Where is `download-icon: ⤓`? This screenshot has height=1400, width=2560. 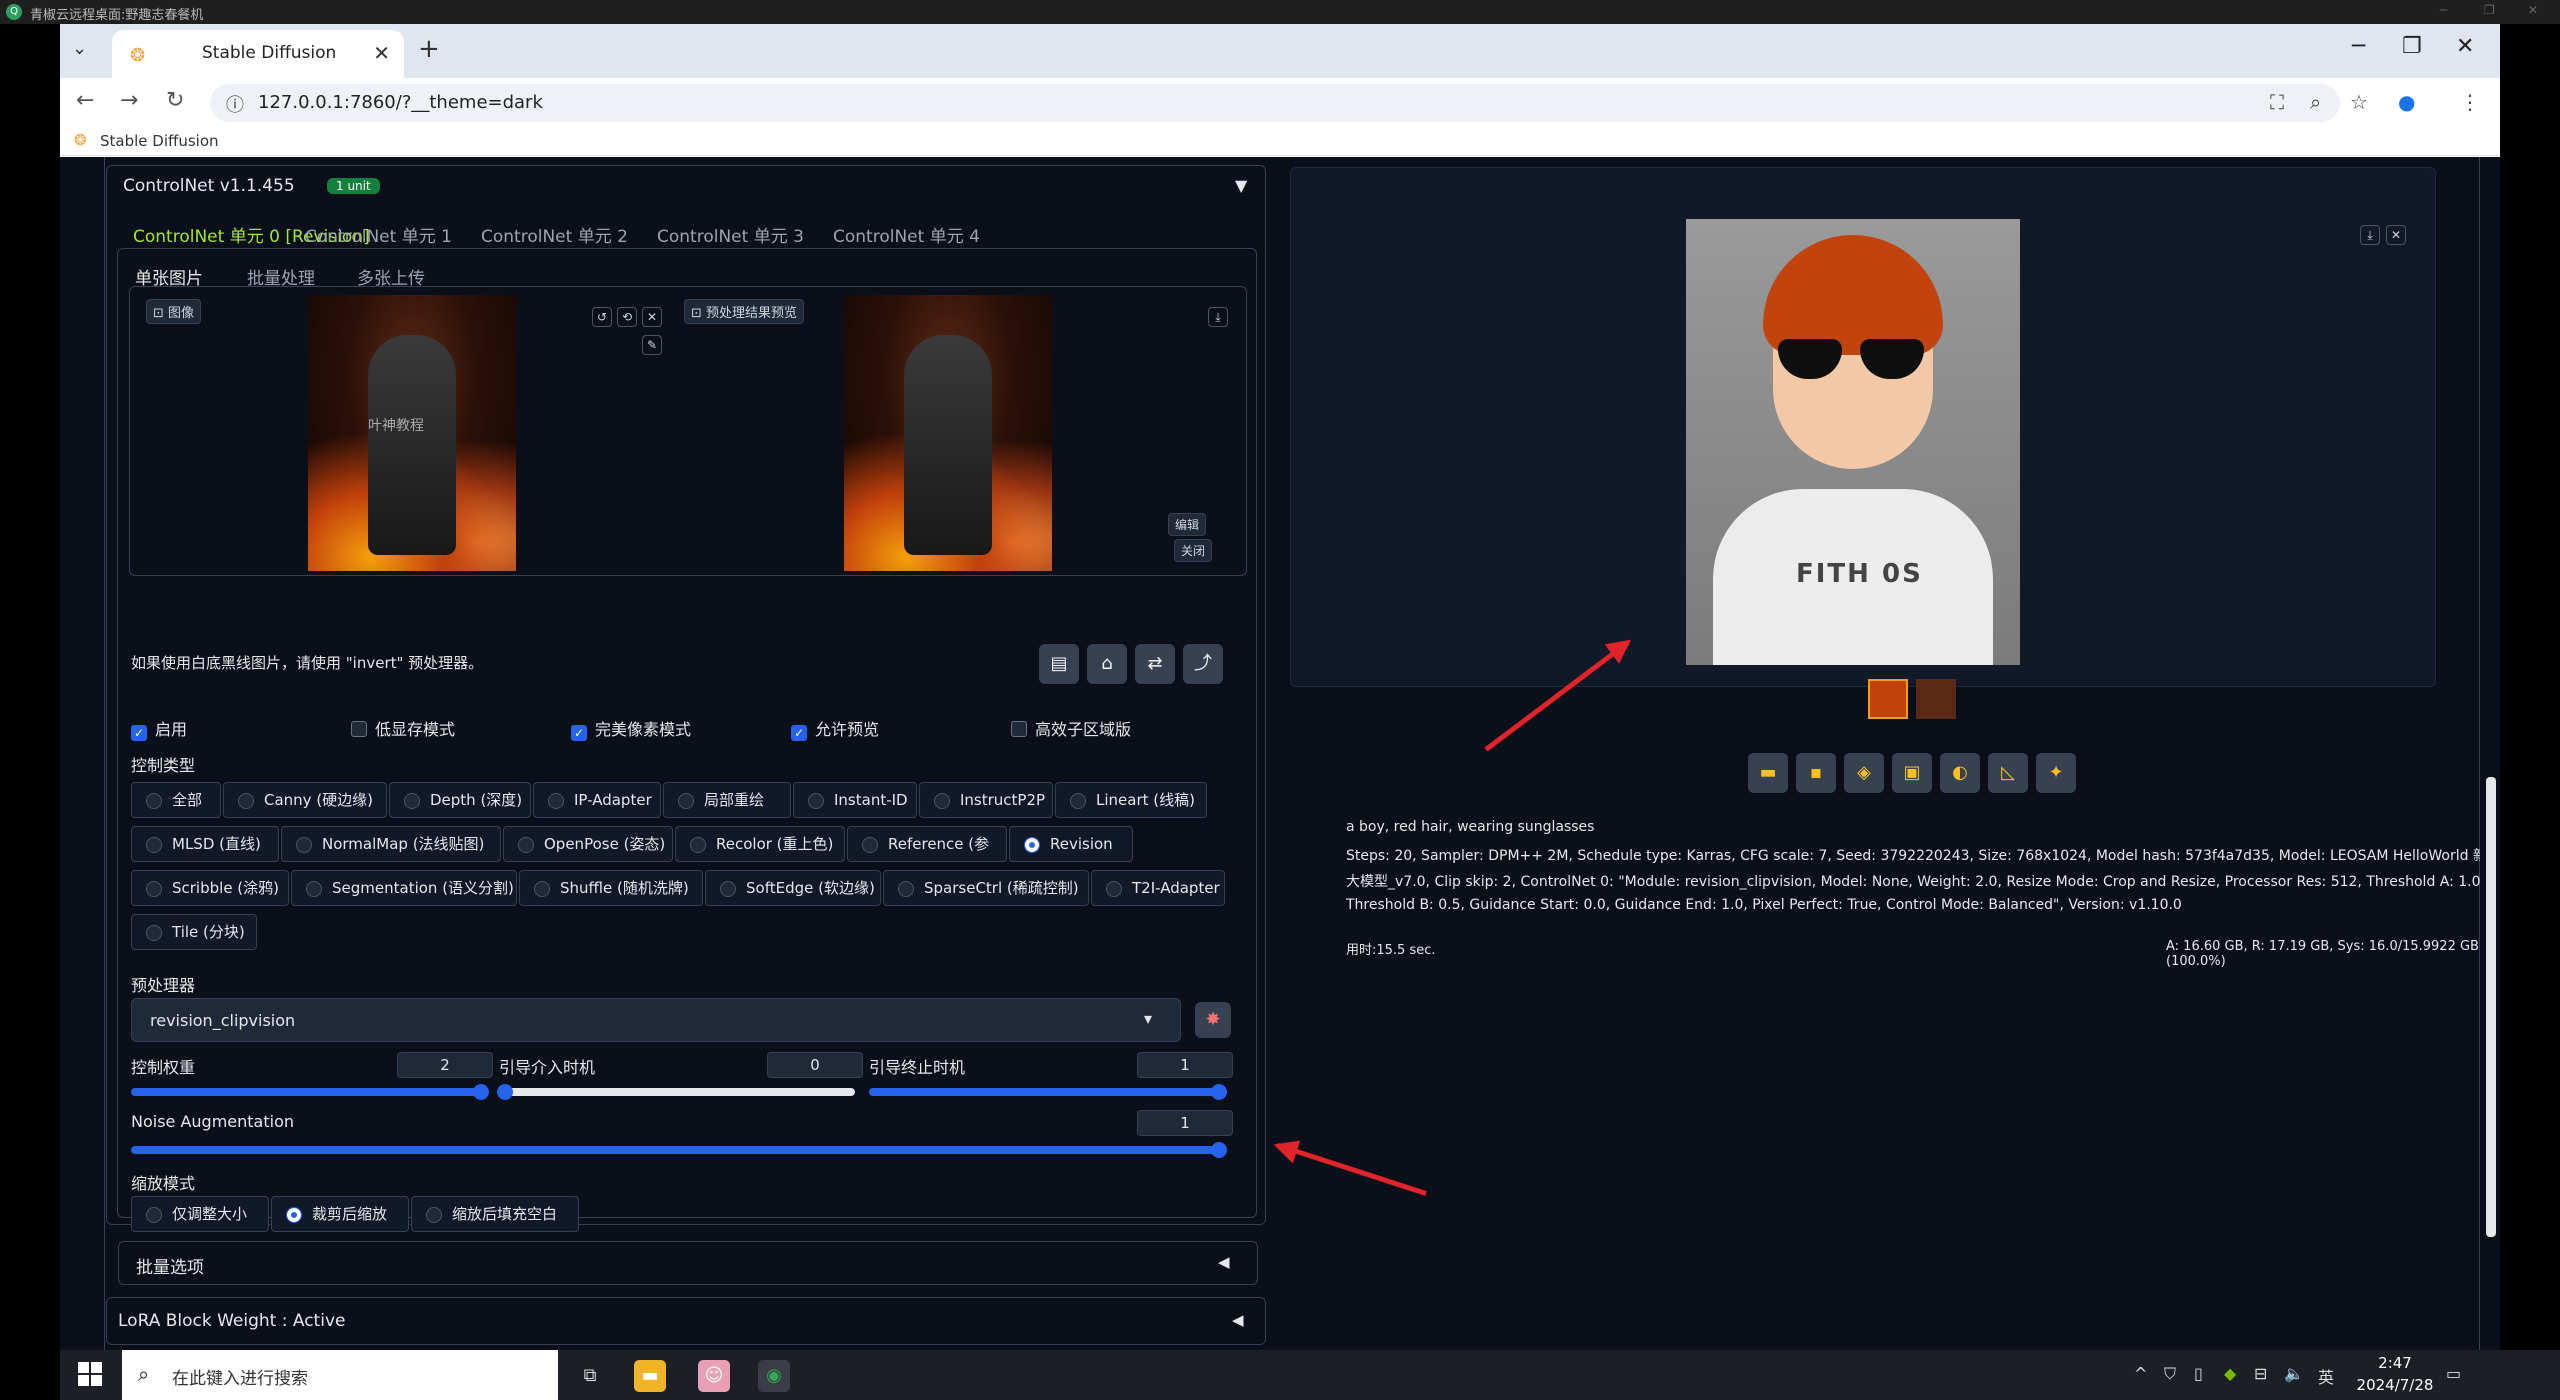
download-icon: ⤓ is located at coordinates (1218, 317).